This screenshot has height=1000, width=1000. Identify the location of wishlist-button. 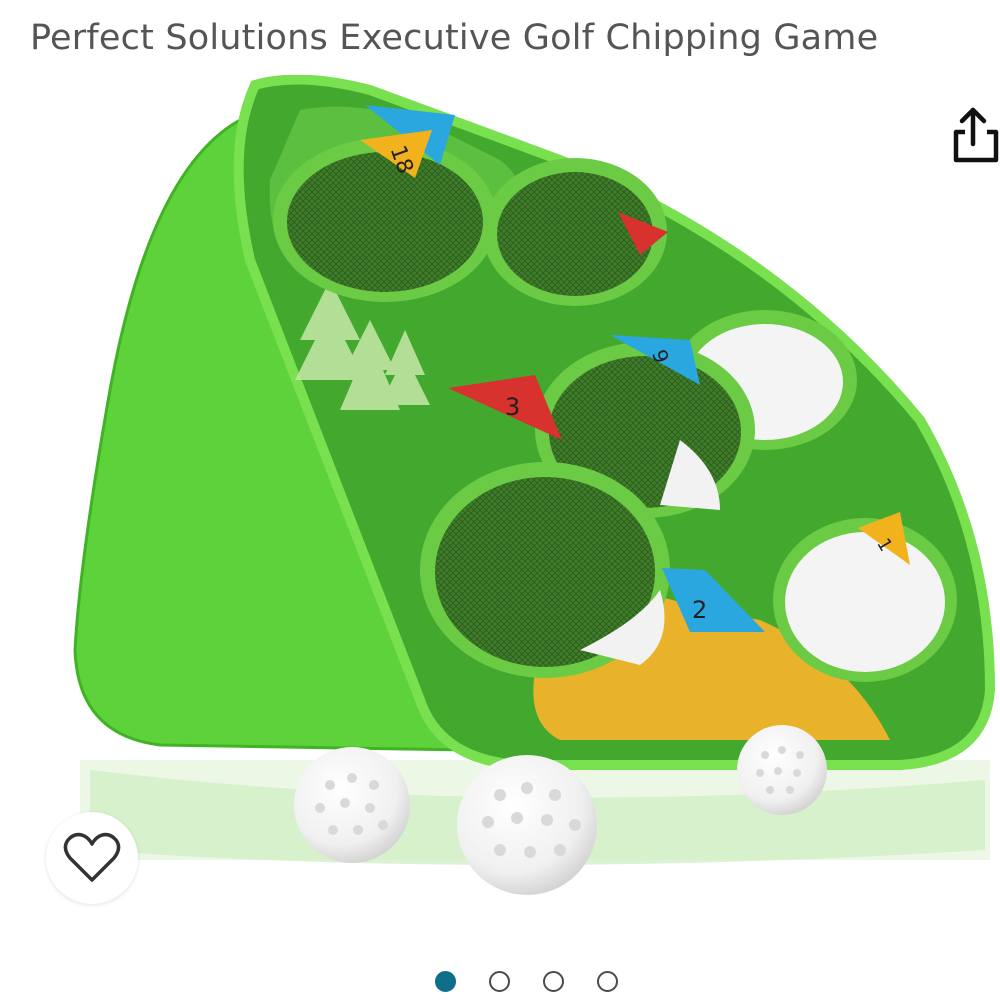
(92, 858).